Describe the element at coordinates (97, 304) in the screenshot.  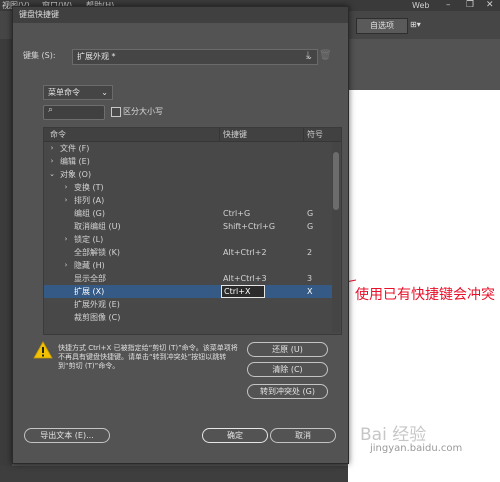
I see `command-name: 扩展外观 (E)` at that location.